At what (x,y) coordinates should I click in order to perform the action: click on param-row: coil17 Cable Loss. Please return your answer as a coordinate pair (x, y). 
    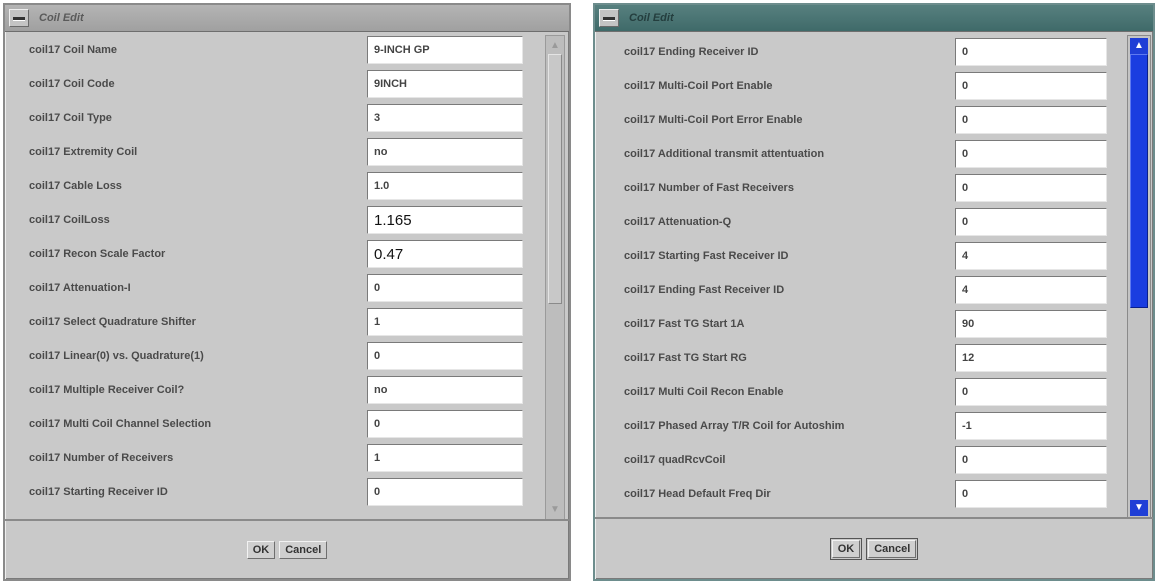
    Looking at the image, I should click on (275, 186).